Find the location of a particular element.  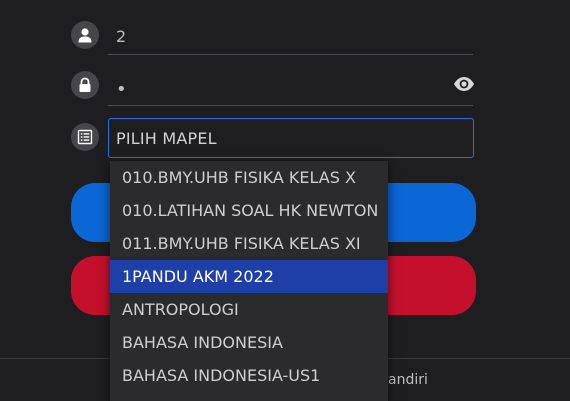

dropdown-option: BAHASA INDONESIA-US1 is located at coordinates (249, 375).